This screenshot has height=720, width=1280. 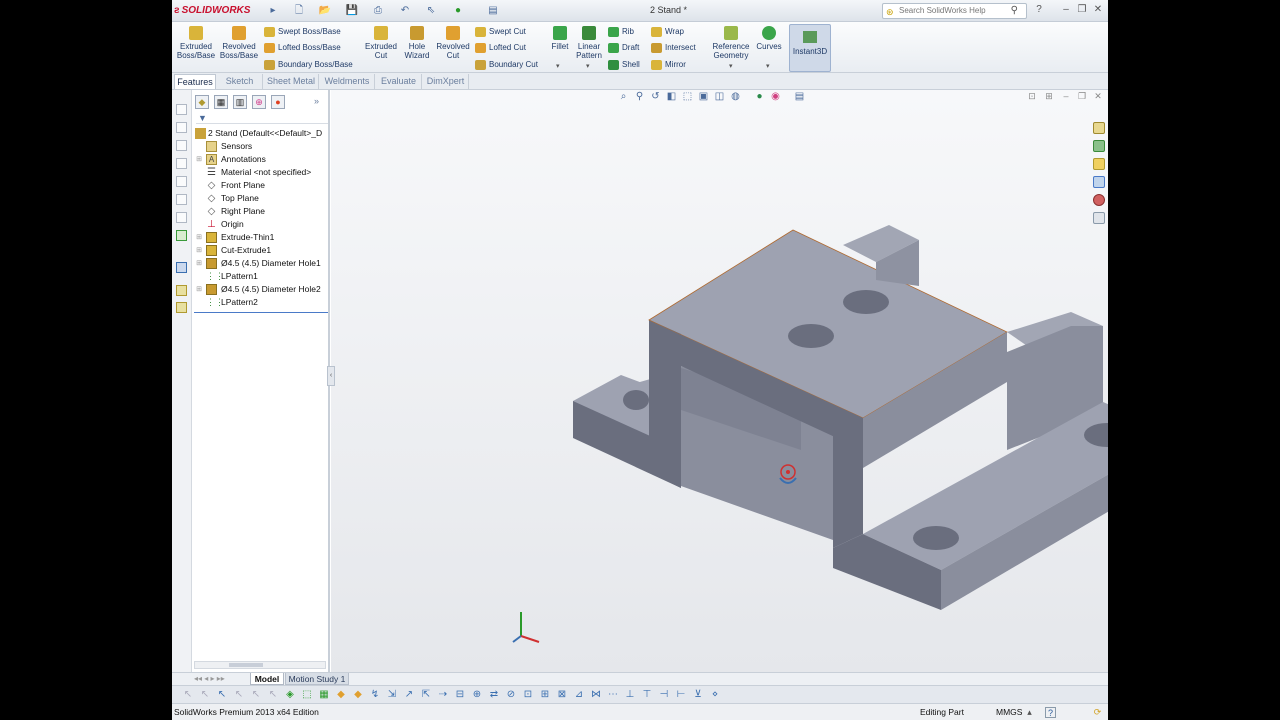 What do you see at coordinates (260, 211) in the screenshot?
I see `tree-item-right-plane: ◇ Right Plane` at bounding box center [260, 211].